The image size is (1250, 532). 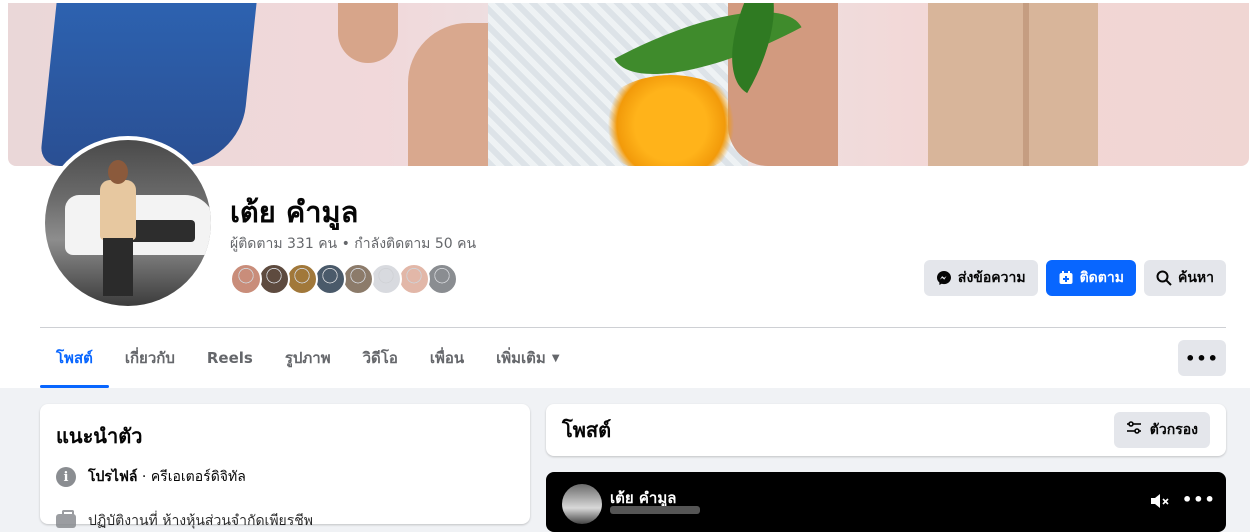 What do you see at coordinates (353, 244) in the screenshot?
I see `follow-stats: ผู้ติดตาม 331 คน • กำลังติดตาม 50 คน` at bounding box center [353, 244].